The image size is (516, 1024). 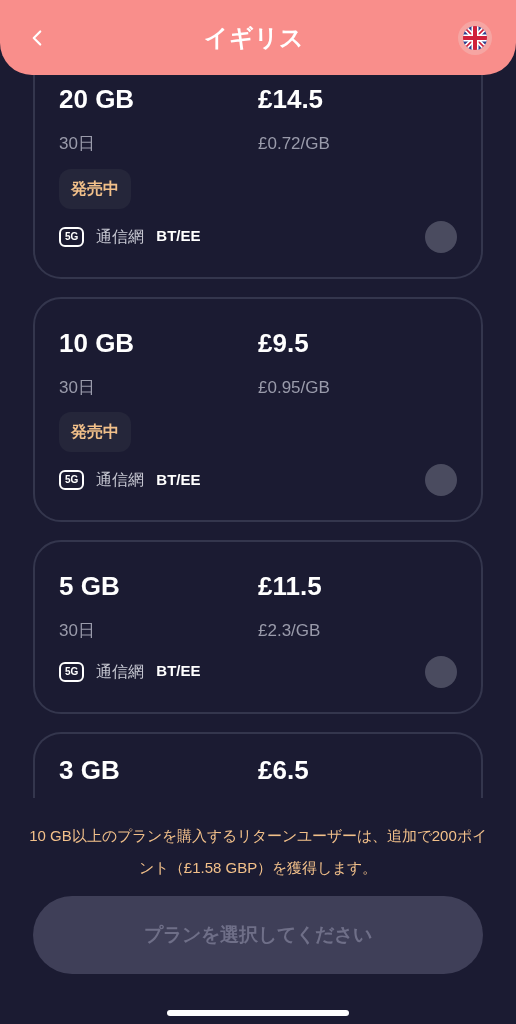 I want to click on price-per-gb: £0.95/GB, so click(x=294, y=387).